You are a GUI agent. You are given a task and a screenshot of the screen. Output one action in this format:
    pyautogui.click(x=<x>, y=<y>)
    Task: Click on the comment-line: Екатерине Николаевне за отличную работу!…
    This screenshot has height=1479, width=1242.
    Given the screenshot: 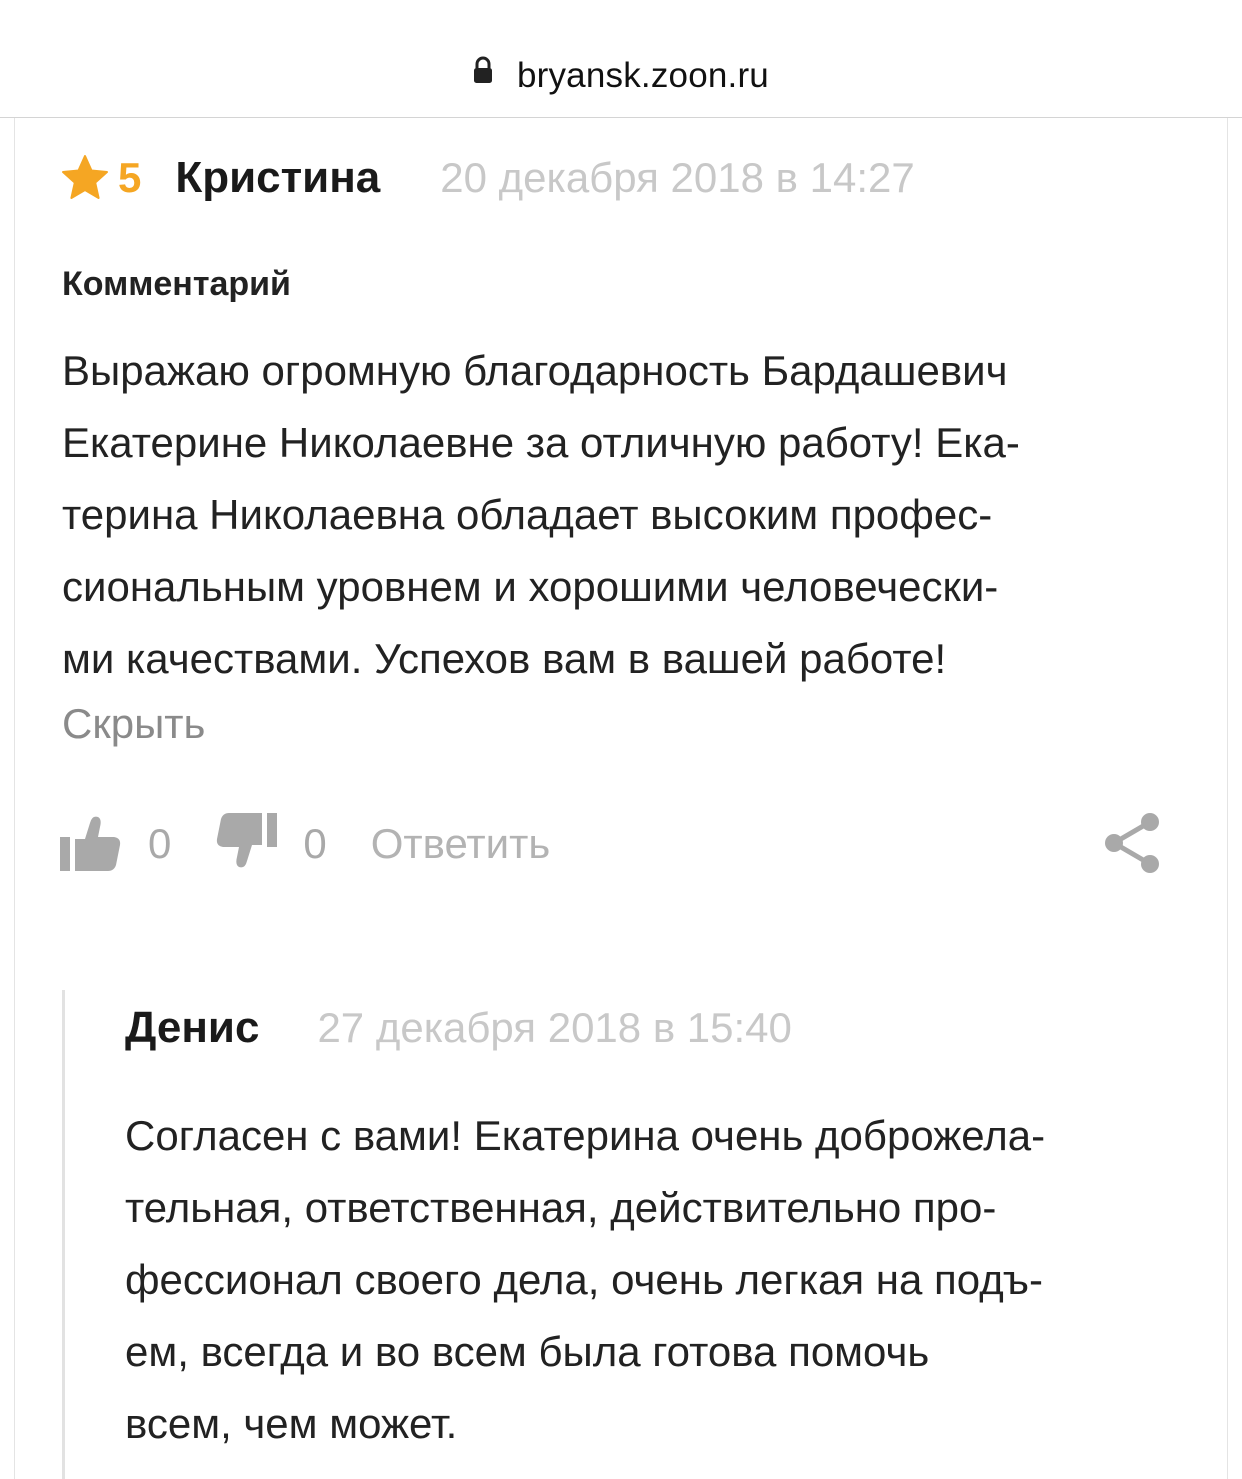 What is the action you would take?
    pyautogui.click(x=541, y=442)
    